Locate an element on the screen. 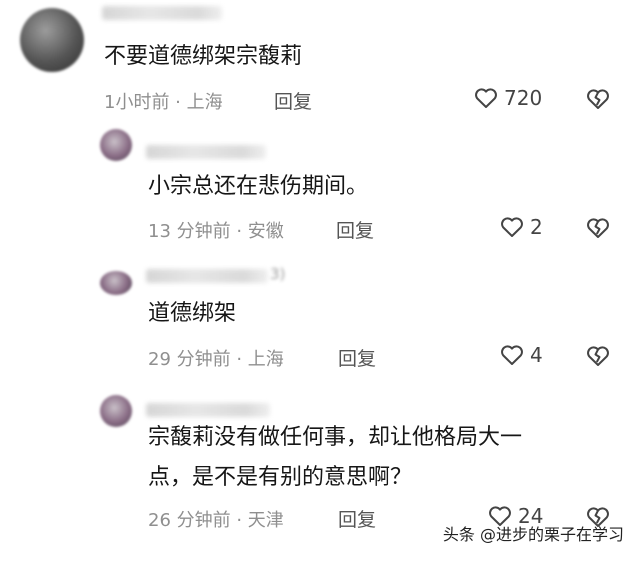 This screenshot has width=640, height=561. comment-meta: 13 分钟前 · 安徽 is located at coordinates (216, 231).